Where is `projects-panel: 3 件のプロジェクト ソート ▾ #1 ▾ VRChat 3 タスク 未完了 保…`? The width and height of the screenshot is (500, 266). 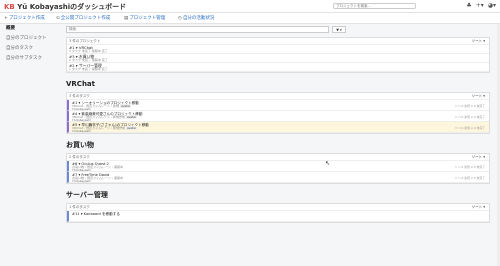 projects-panel: 3 件のプロジェクト ソート ▾ #1 ▾ VRChat 3 タスク 未完了 保… is located at coordinates (278, 55).